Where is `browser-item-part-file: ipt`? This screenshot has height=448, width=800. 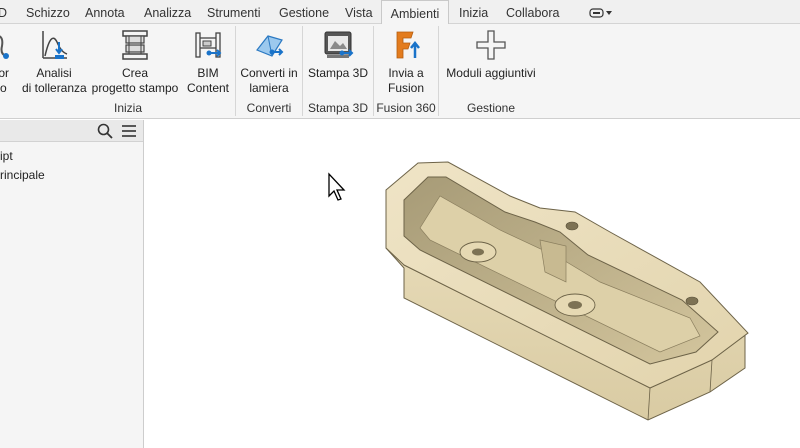
browser-item-part-file: ipt is located at coordinates (6, 156).